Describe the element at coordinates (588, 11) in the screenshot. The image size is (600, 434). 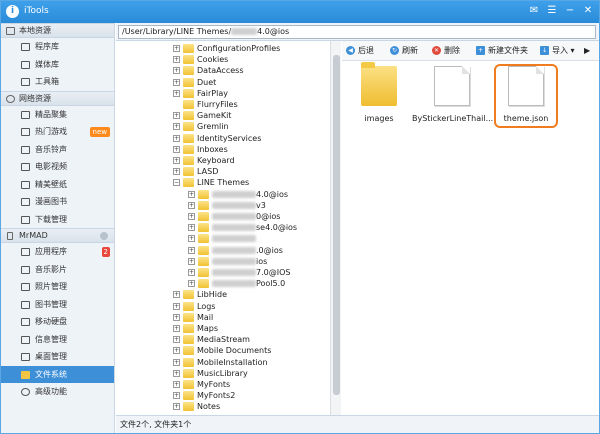
I see `close-button: ✕` at that location.